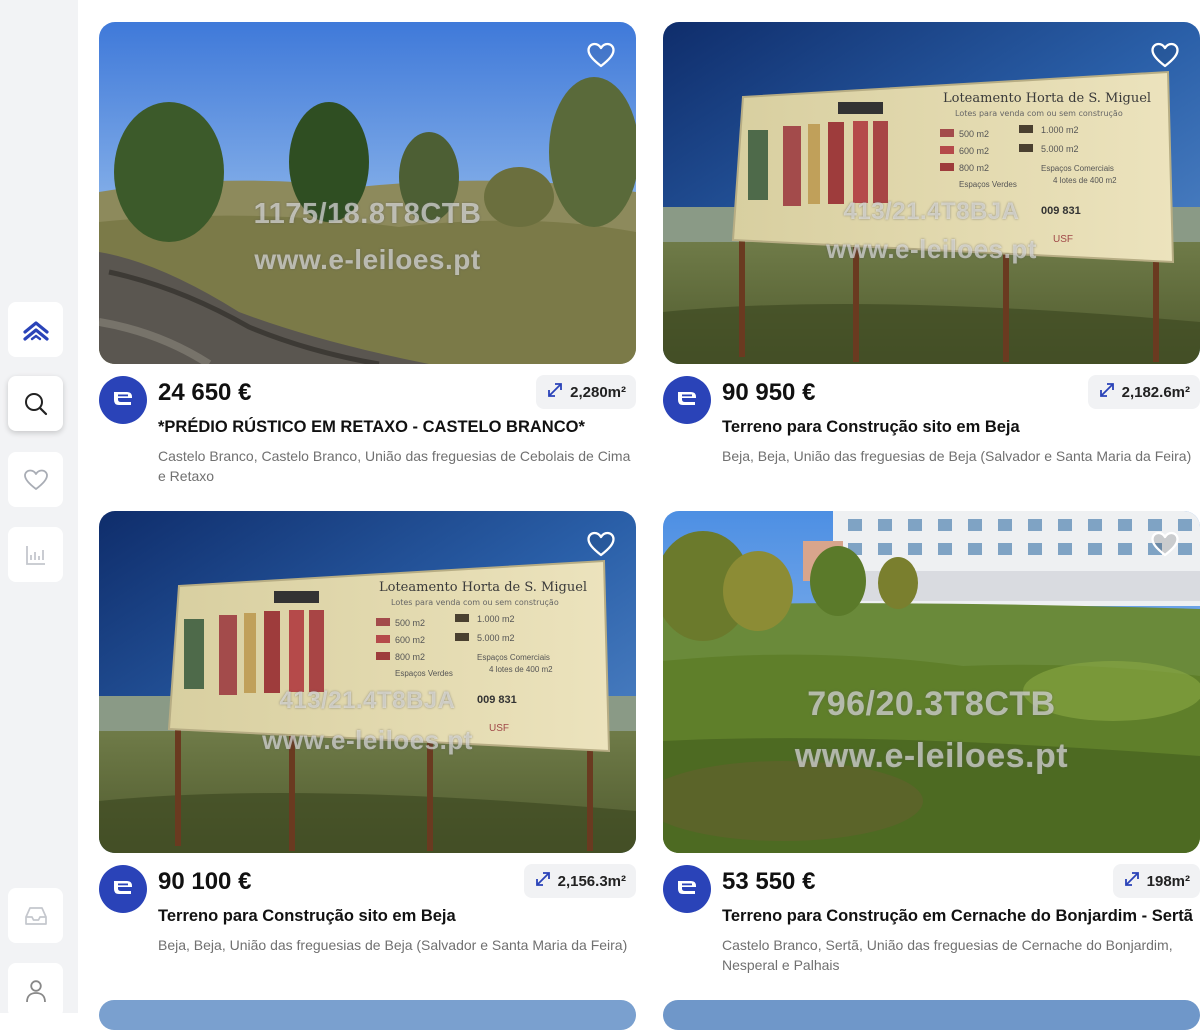  I want to click on watermark-reference: 796/20.3T8CTB, so click(931, 704).